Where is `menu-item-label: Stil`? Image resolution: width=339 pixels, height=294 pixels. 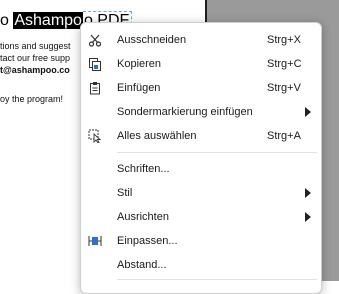 menu-item-label: Stil is located at coordinates (125, 193).